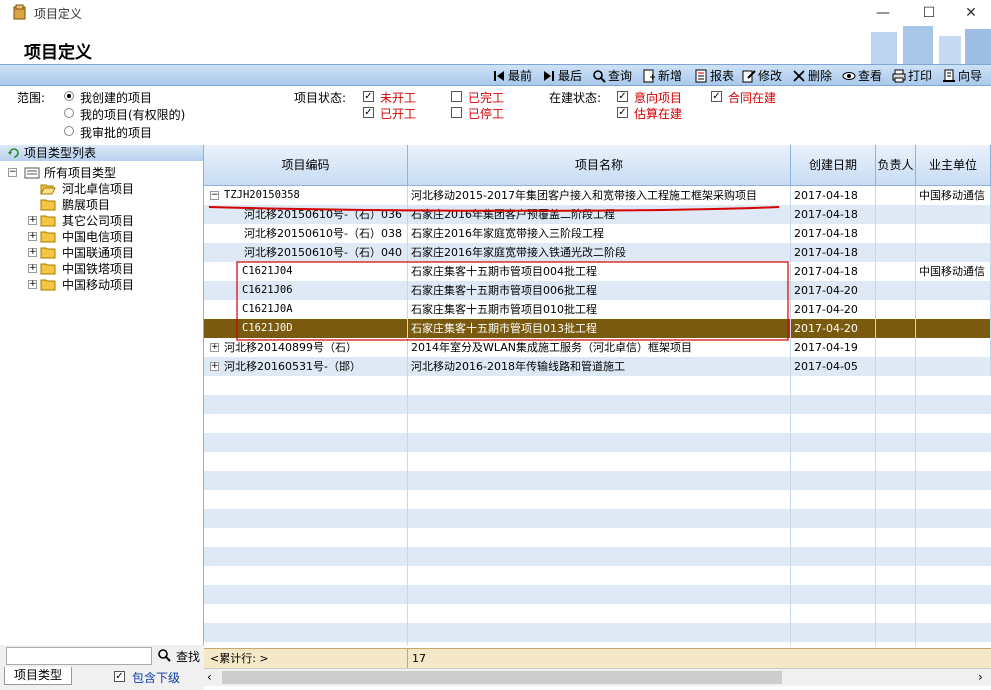  I want to click on search-label: 查找, so click(188, 656).